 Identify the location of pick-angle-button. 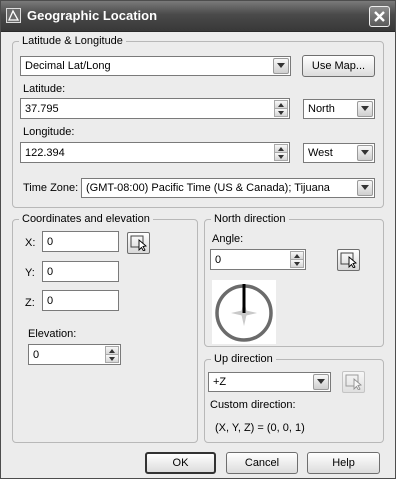
(348, 260).